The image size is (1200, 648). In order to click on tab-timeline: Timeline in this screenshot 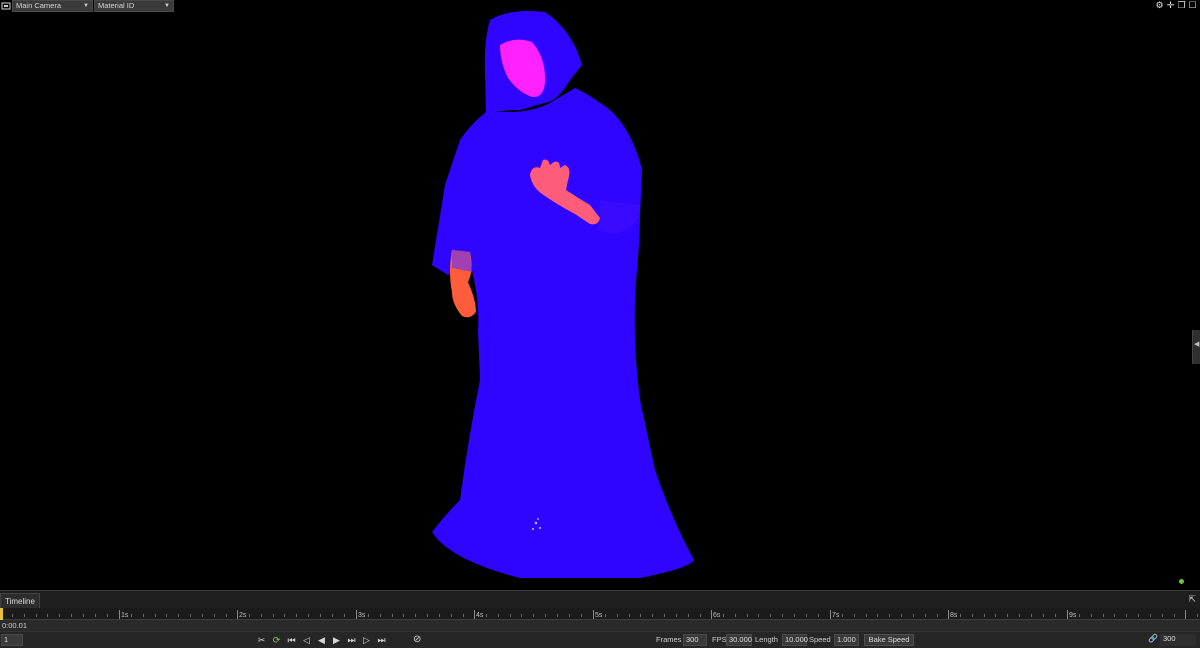, I will do `click(20, 601)`.